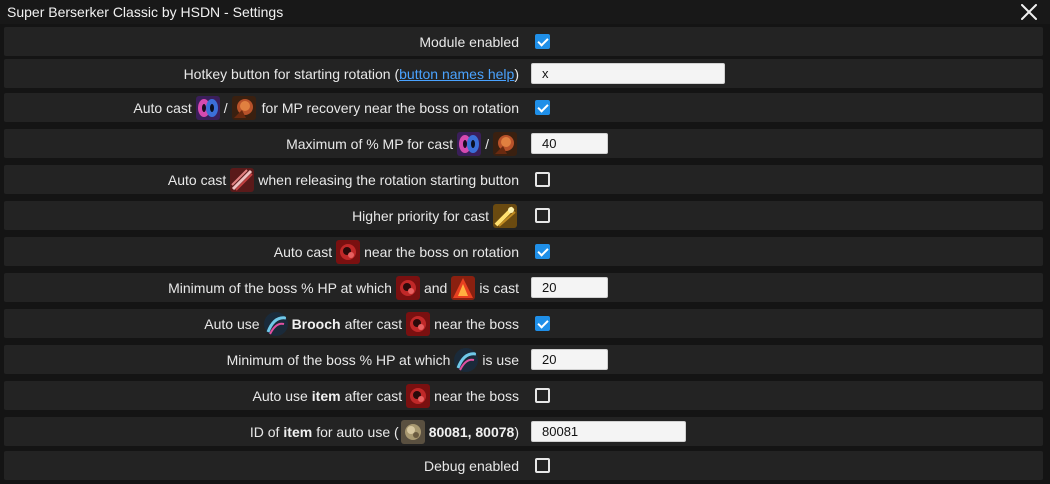  I want to click on module-enabled-checkbox, so click(542, 41).